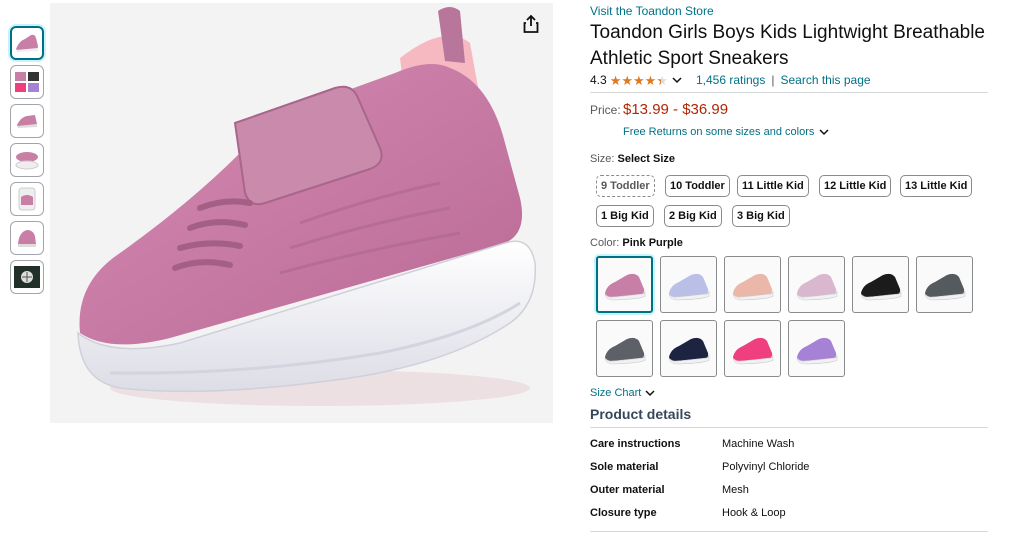 Image resolution: width=1024 pixels, height=548 pixels. I want to click on size-option-1: 10 Toddler, so click(697, 186).